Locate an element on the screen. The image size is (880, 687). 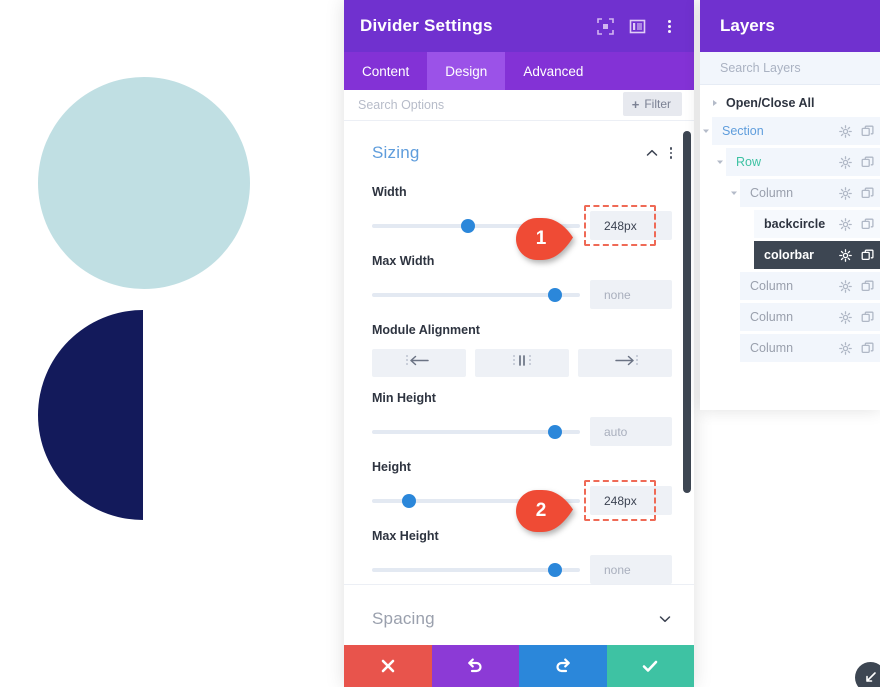
value-input-min-height: auto is located at coordinates (631, 431).